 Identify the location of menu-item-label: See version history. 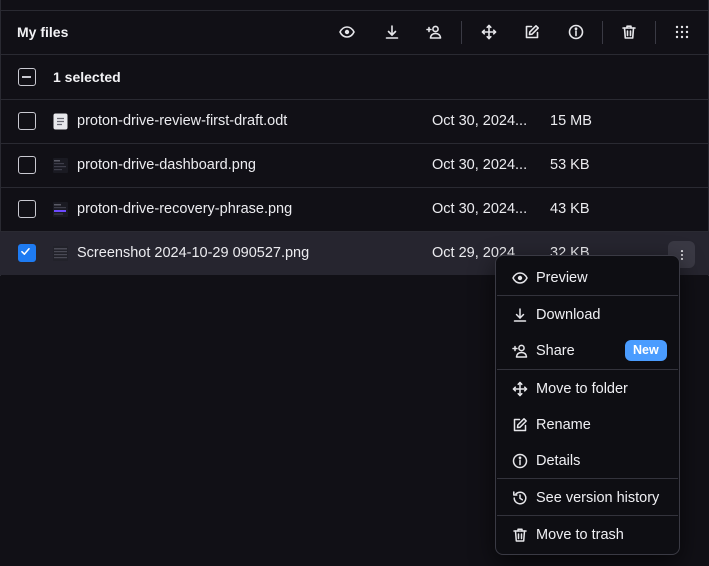
(598, 498).